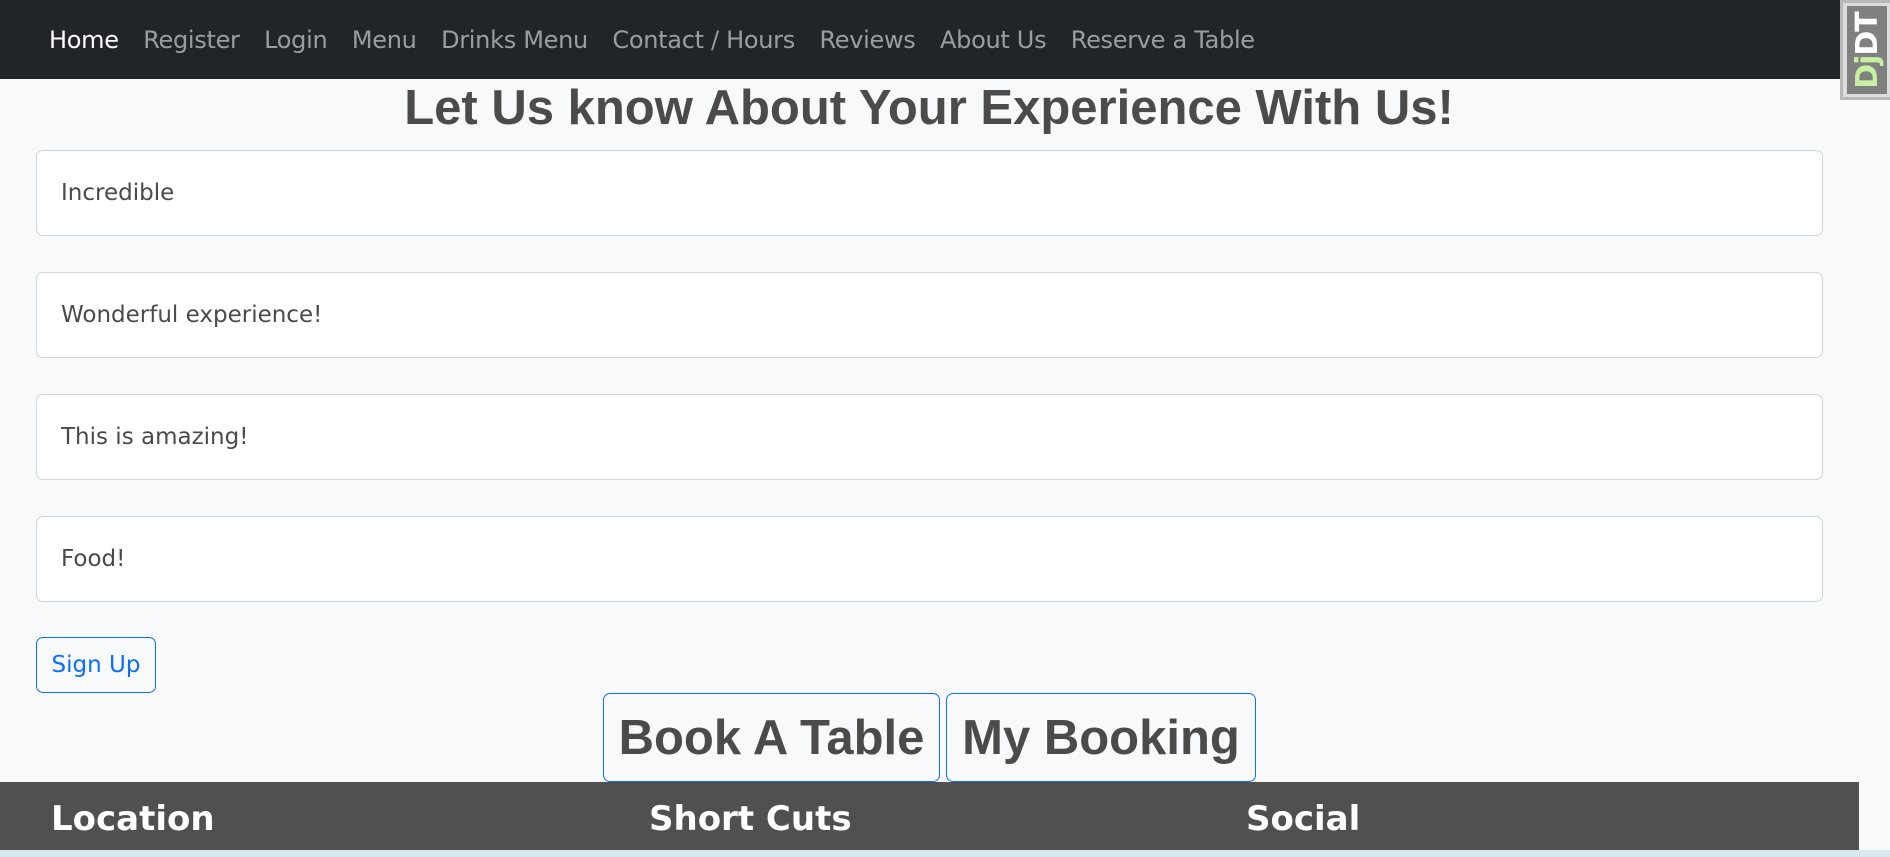 This screenshot has height=857, width=1890. I want to click on footer-heading-location: Location, so click(133, 819).